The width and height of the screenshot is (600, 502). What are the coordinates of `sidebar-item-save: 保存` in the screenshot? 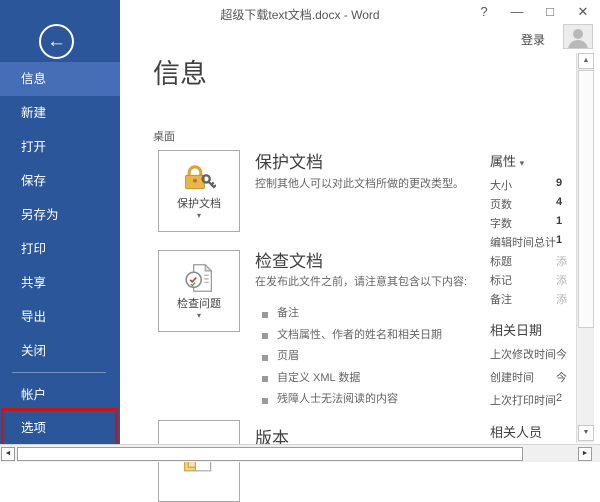 It's located at (60, 181).